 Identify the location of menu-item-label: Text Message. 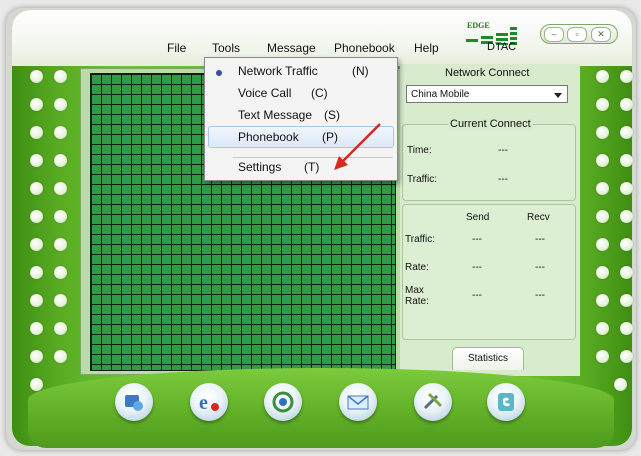
(275, 115).